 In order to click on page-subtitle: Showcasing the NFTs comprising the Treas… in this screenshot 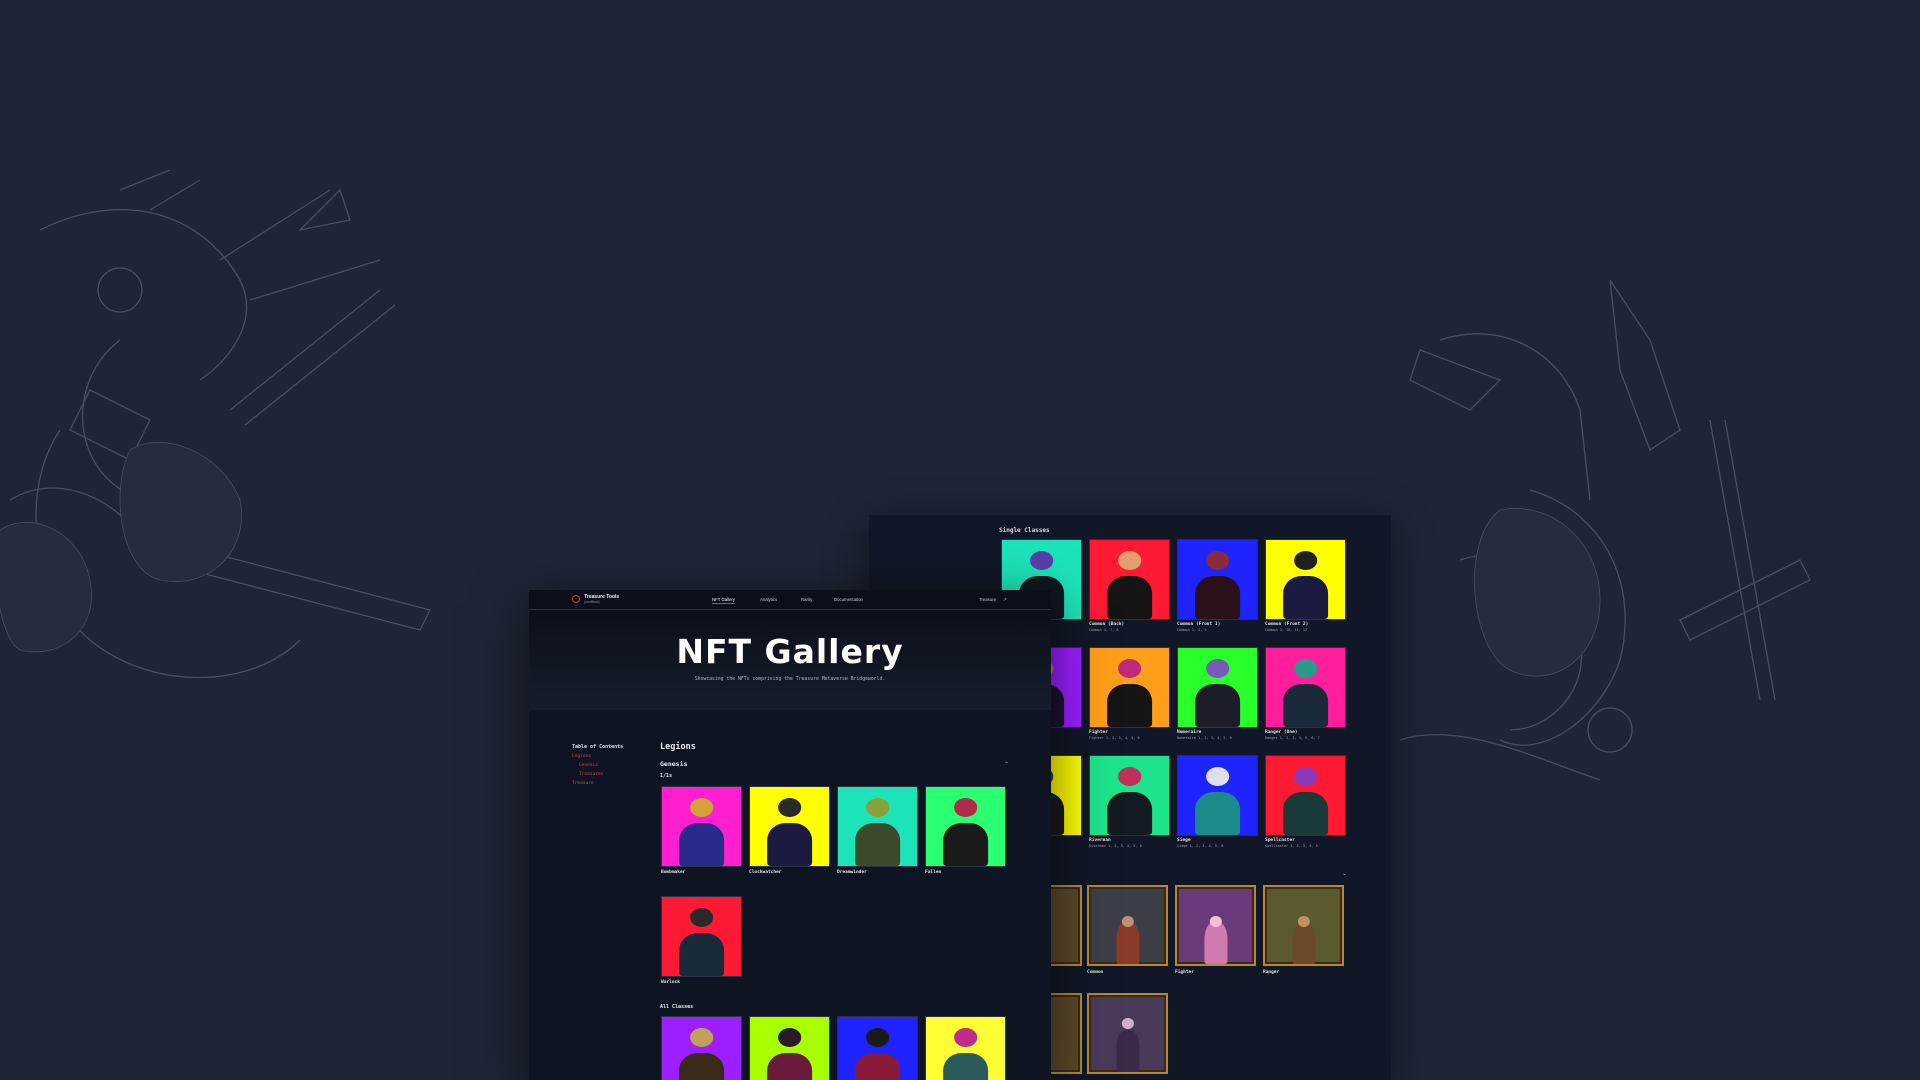, I will do `click(790, 679)`.